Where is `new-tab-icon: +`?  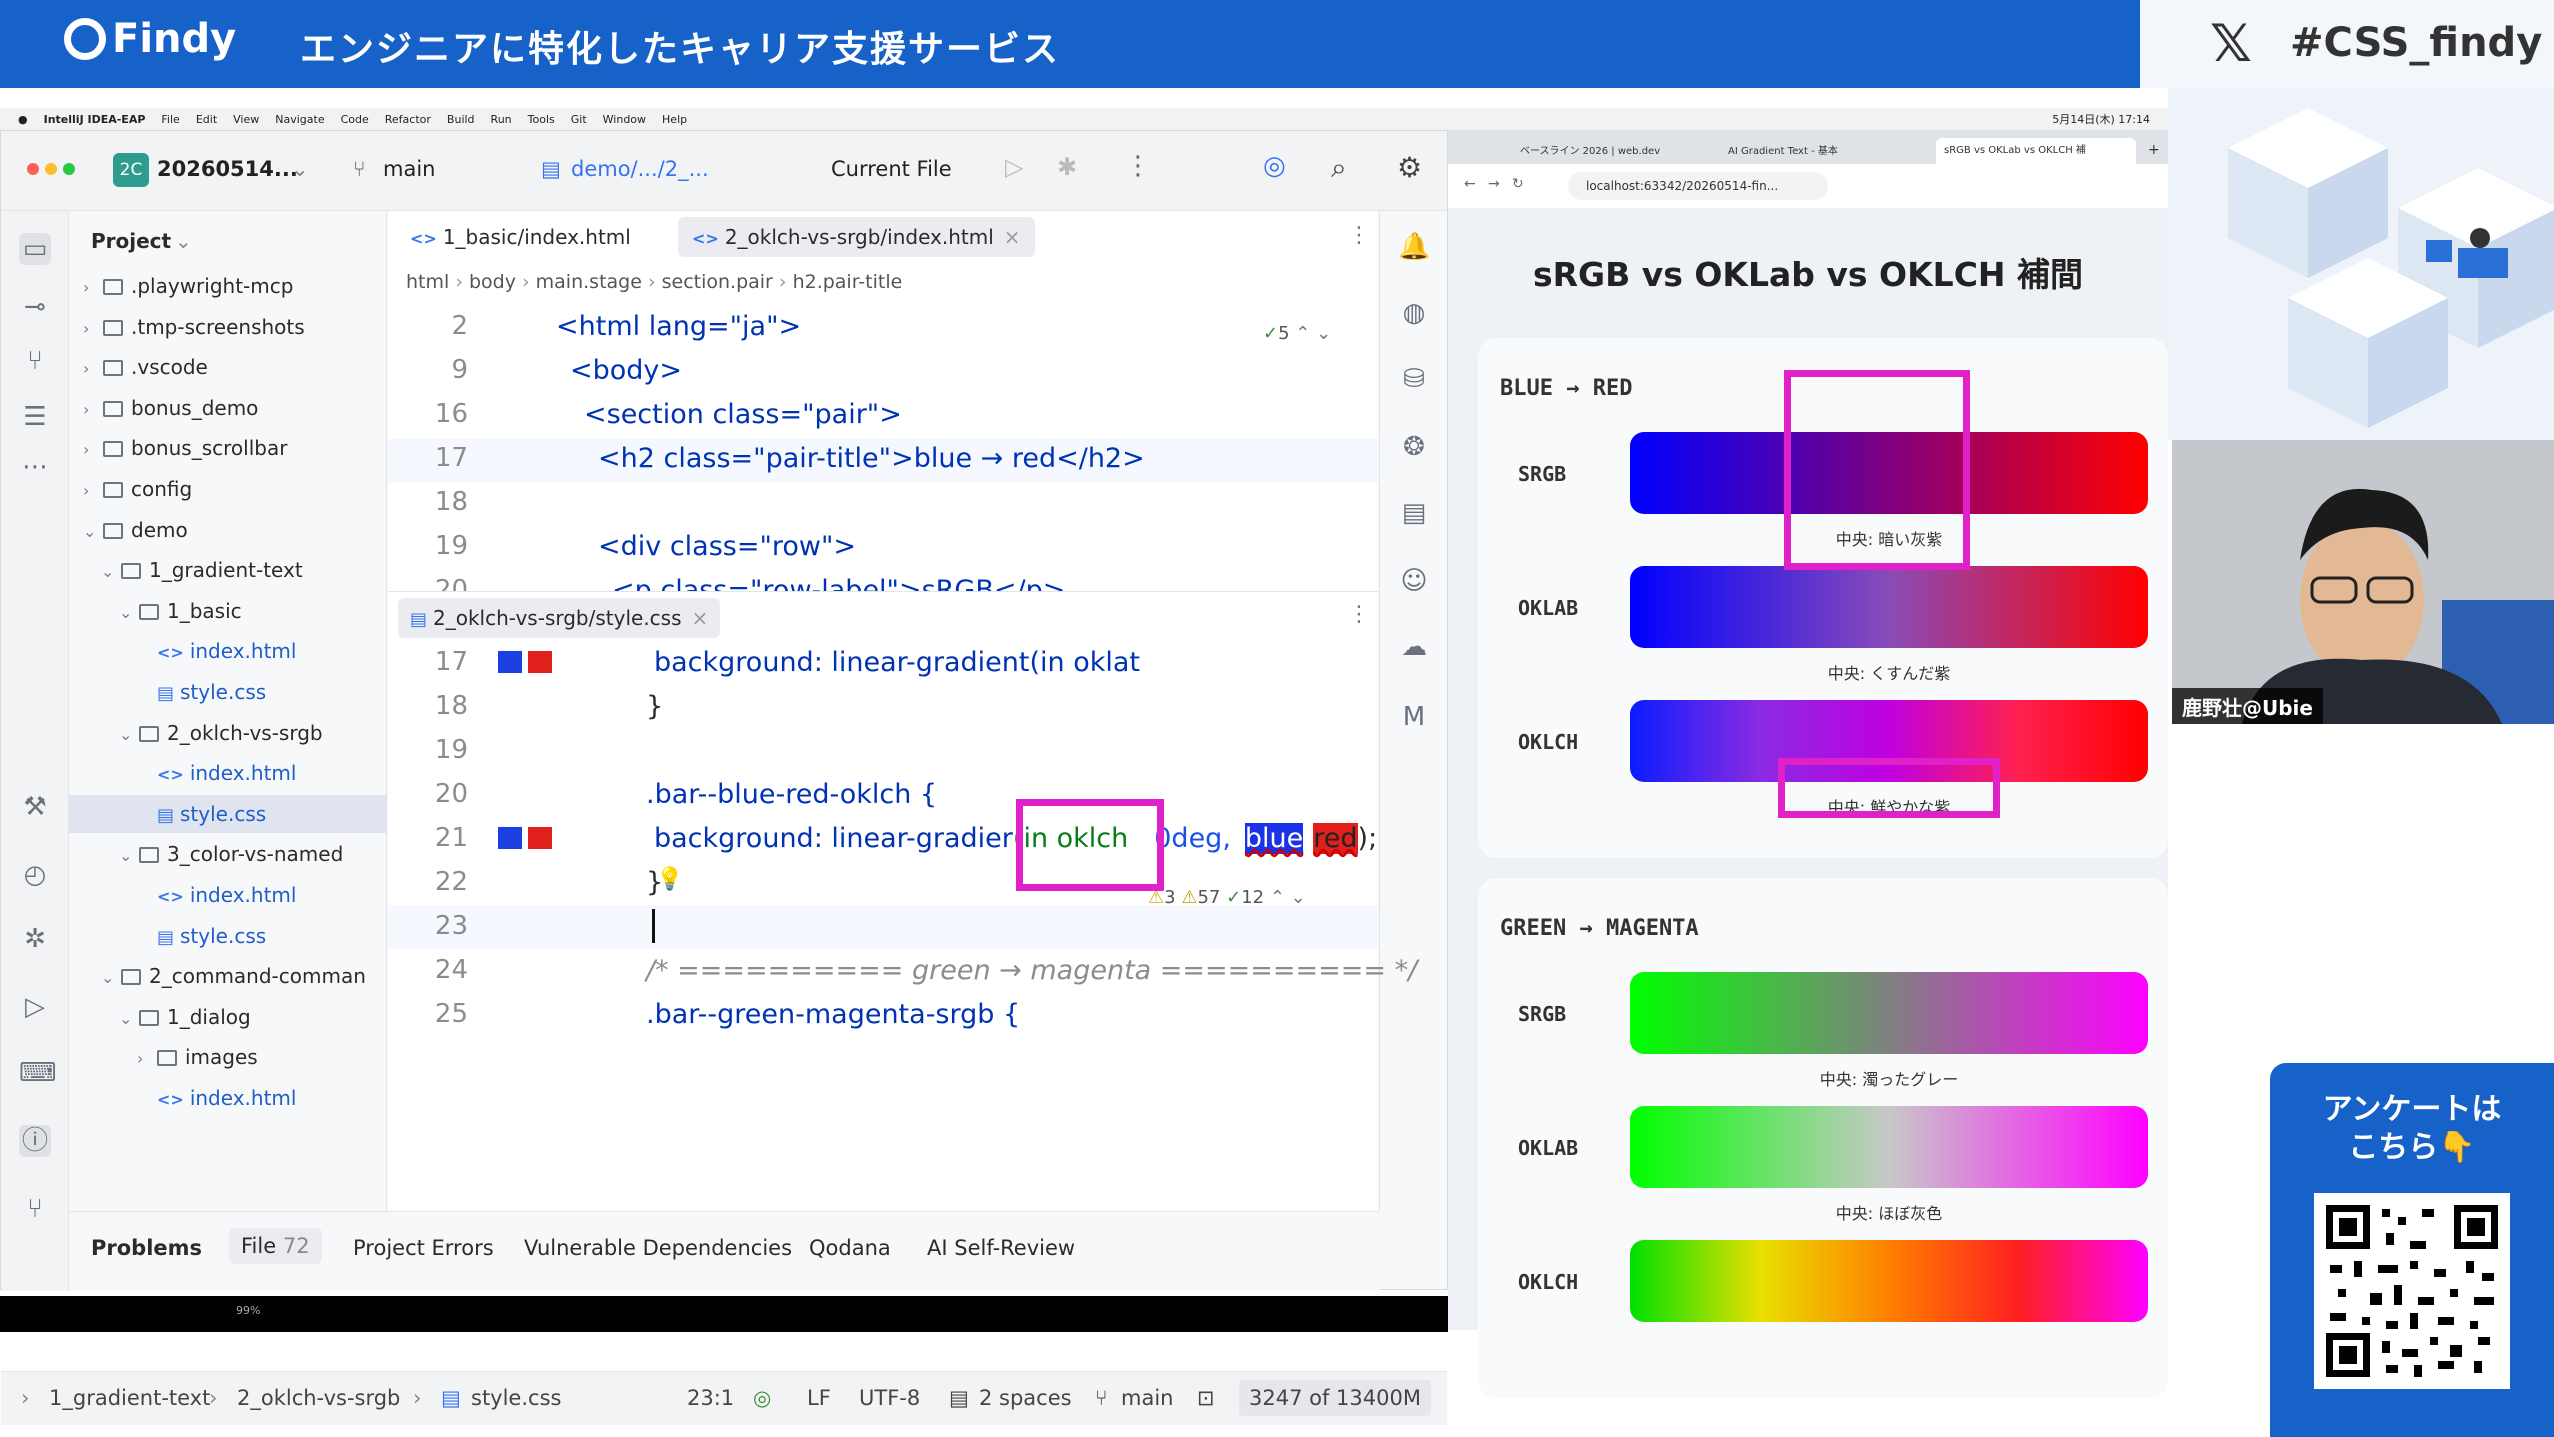
new-tab-icon: + is located at coordinates (2154, 150).